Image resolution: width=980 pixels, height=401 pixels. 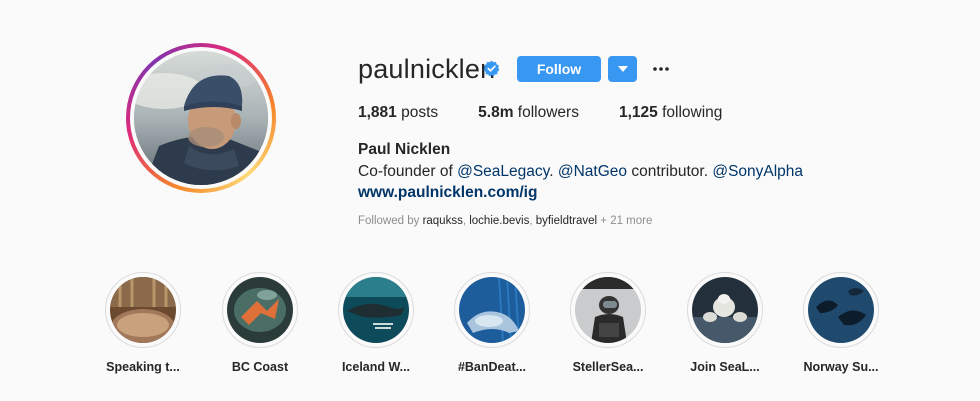 What do you see at coordinates (408, 171) in the screenshot?
I see `bio-text-prefix: Co-founder of` at bounding box center [408, 171].